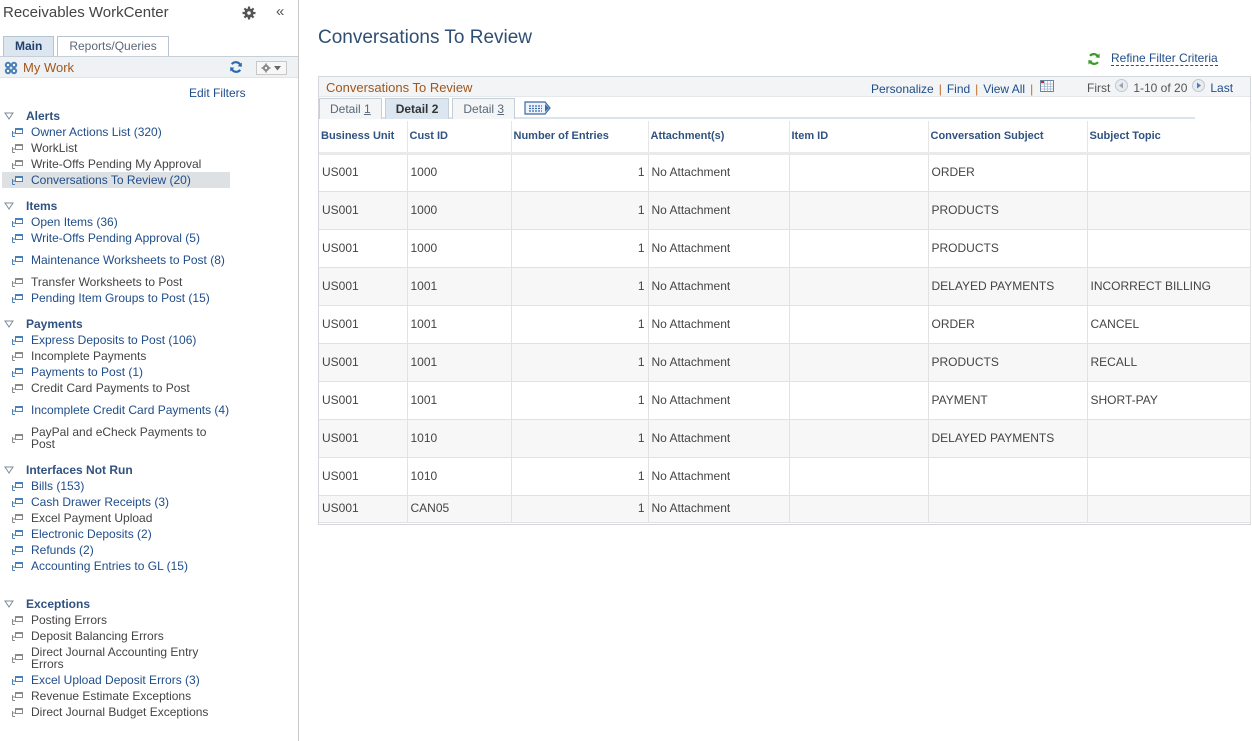 The image size is (1252, 741). I want to click on sidebar-item-excel-upload-deposit-errors: Excel Upload Deposit Errors (3), so click(116, 680).